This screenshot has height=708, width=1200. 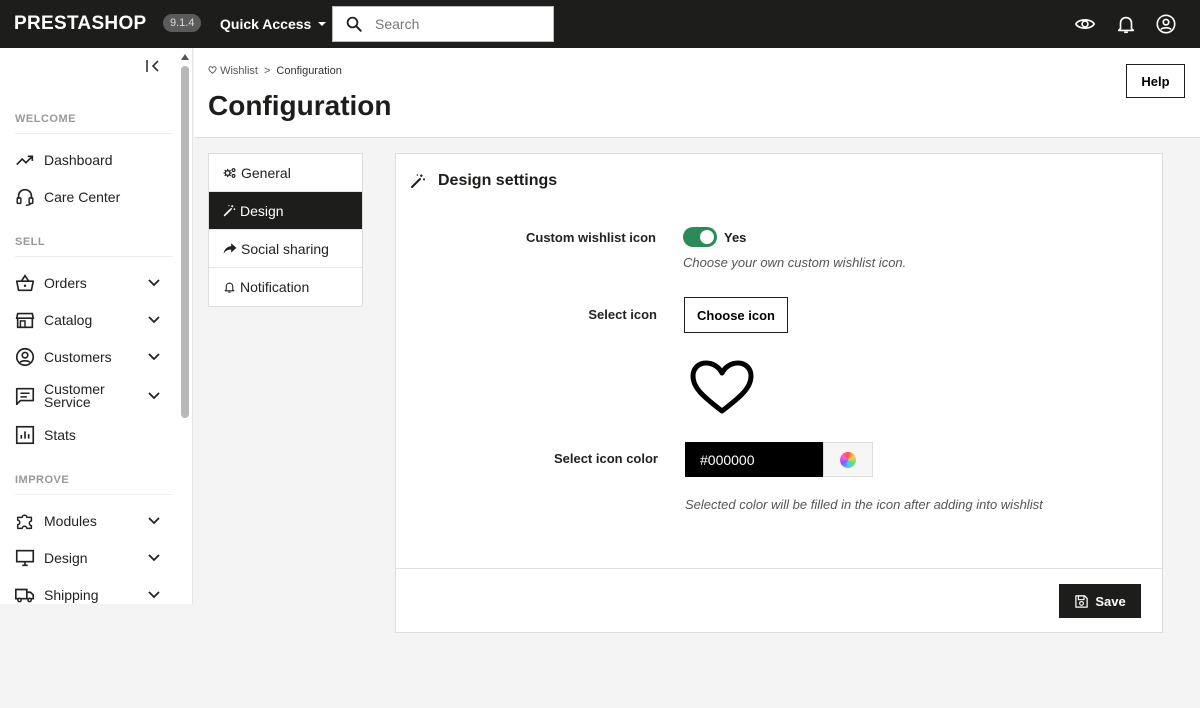 I want to click on tab-general: General, so click(x=285, y=173).